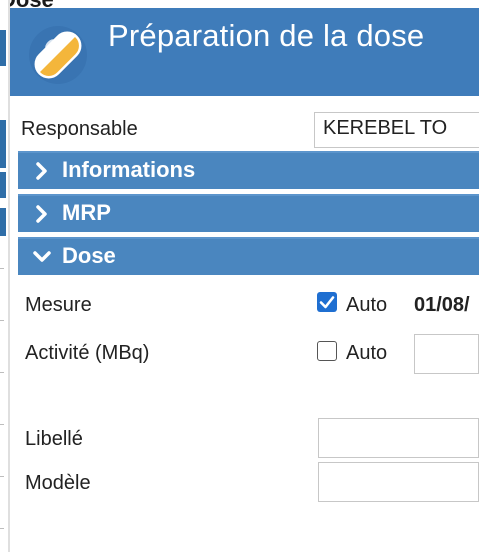 The height and width of the screenshot is (552, 479). I want to click on modele-label: Modèle, so click(58, 483).